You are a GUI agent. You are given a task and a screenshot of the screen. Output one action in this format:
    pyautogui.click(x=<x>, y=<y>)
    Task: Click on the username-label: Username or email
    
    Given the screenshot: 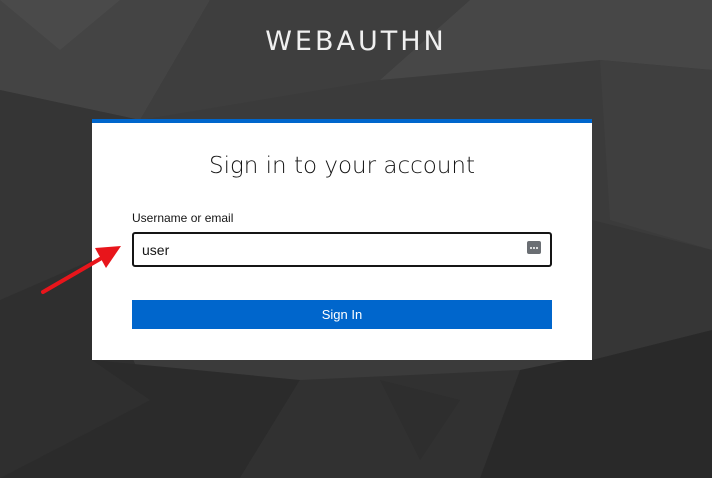 What is the action you would take?
    pyautogui.click(x=183, y=218)
    